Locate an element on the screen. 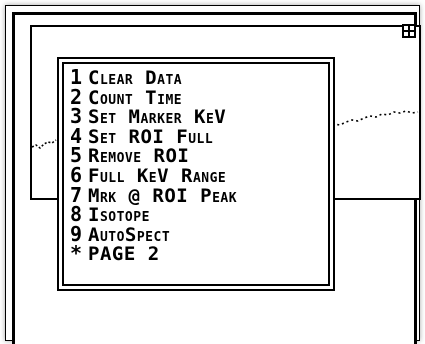 This screenshot has width=425, height=344. menu-label: Clear Data is located at coordinates (135, 78).